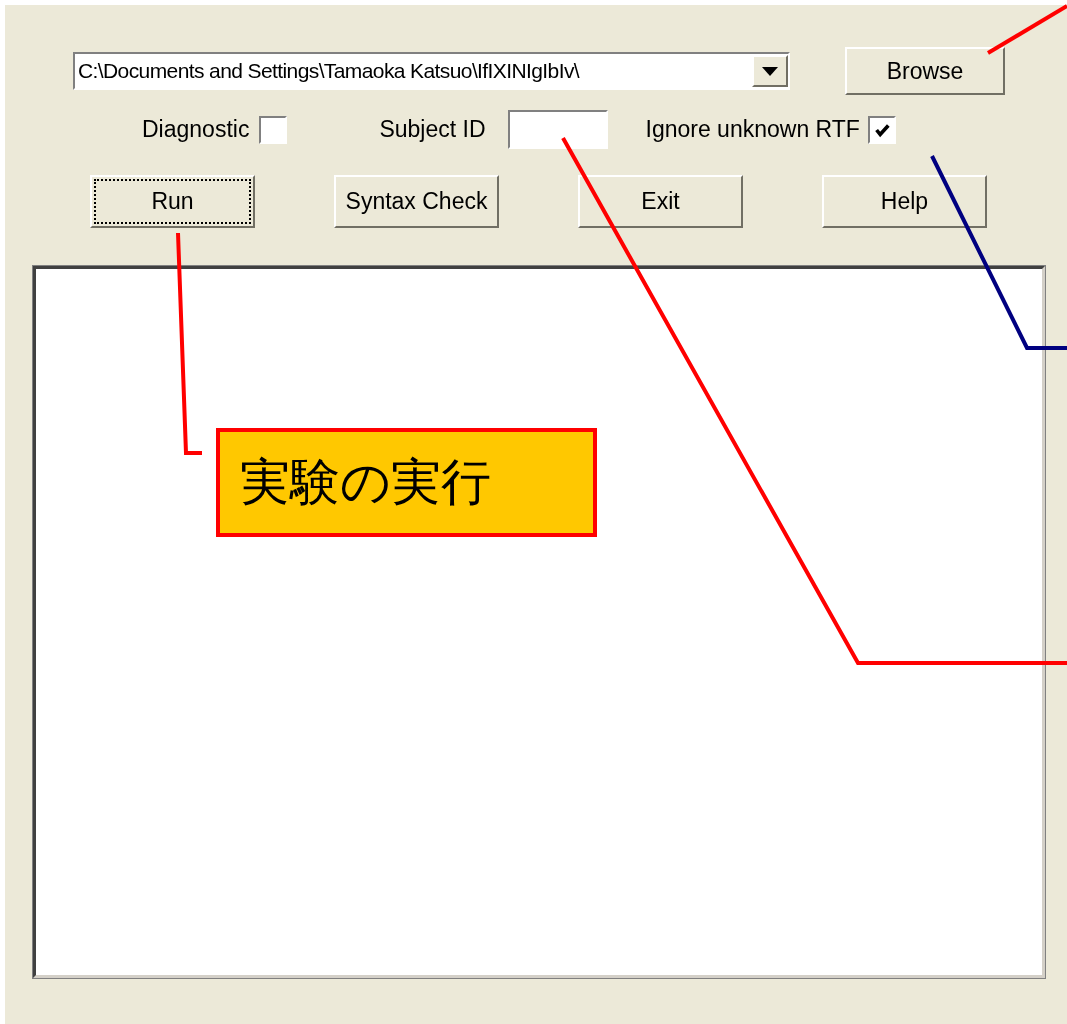 This screenshot has width=1067, height=1024. Describe the element at coordinates (432, 129) in the screenshot. I see `option-label: Subject ID` at that location.